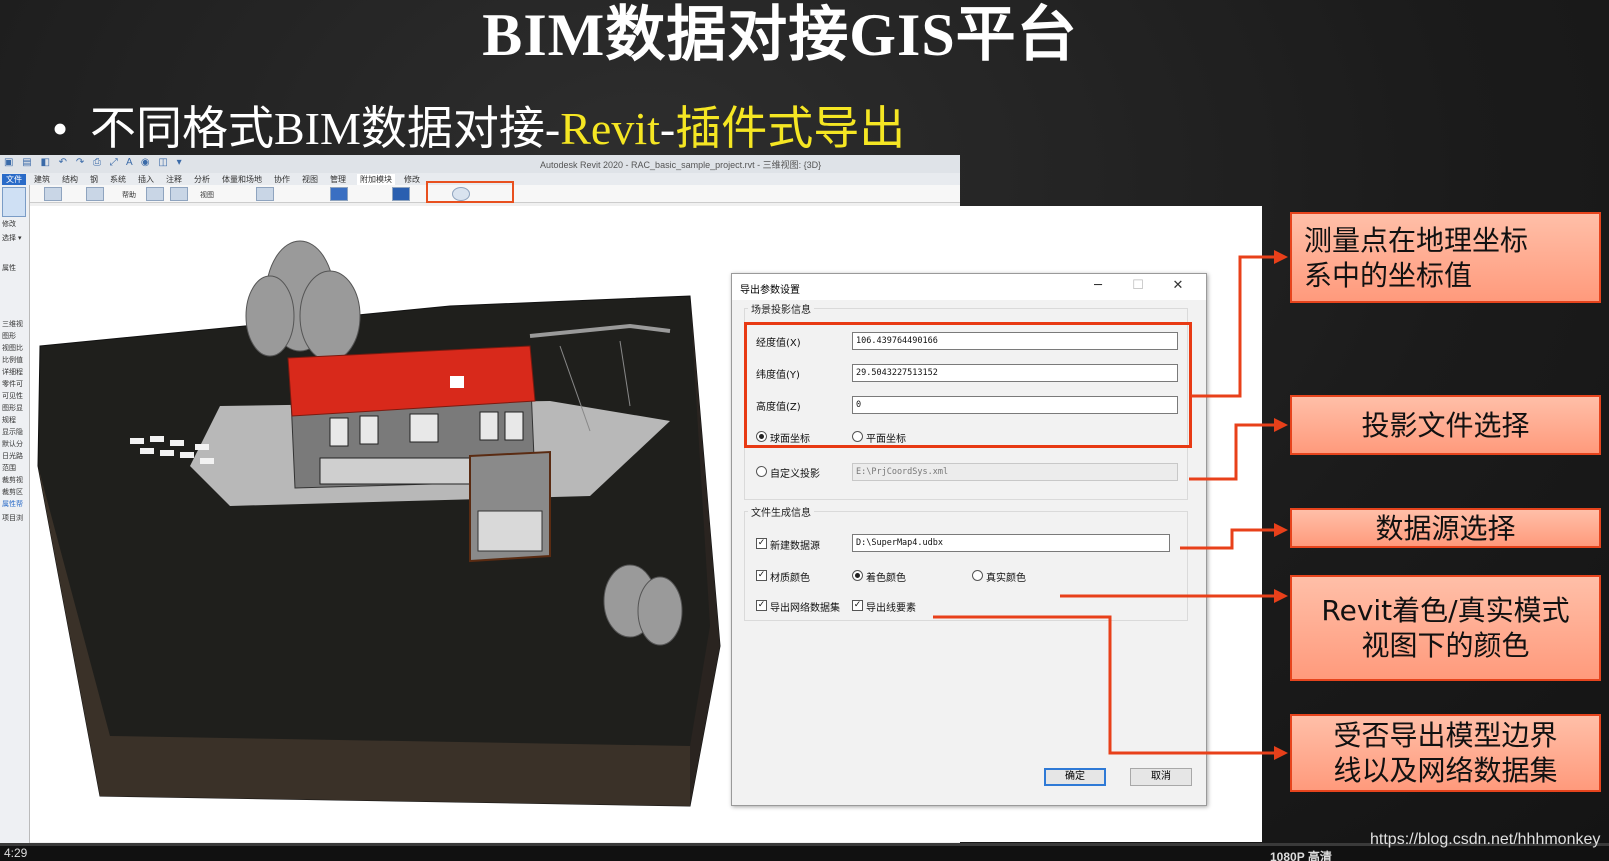 The image size is (1609, 861). I want to click on watermark-url: https://blog.csdn.net/hhhmonkey, so click(1485, 839).